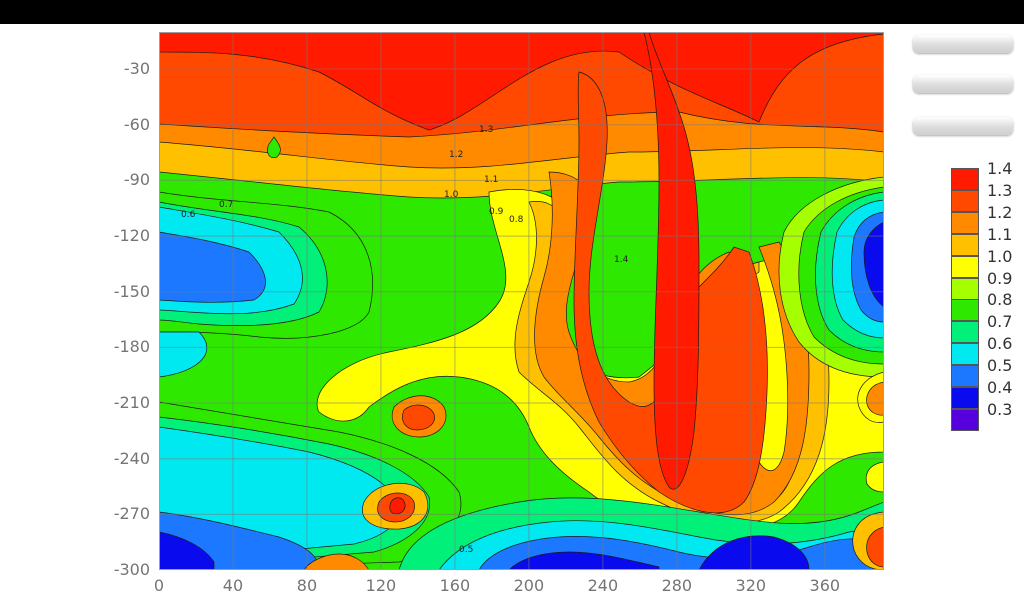 The image size is (1024, 600). What do you see at coordinates (131, 291) in the screenshot?
I see `y-tick-label: -150` at bounding box center [131, 291].